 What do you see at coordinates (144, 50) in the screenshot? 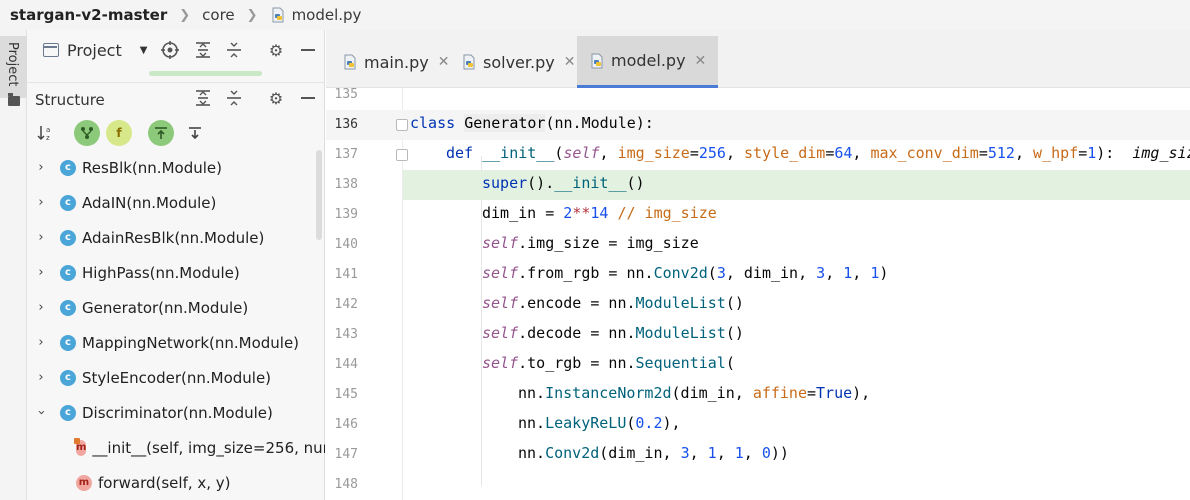
I see `chevron-down-icon: ▼` at bounding box center [144, 50].